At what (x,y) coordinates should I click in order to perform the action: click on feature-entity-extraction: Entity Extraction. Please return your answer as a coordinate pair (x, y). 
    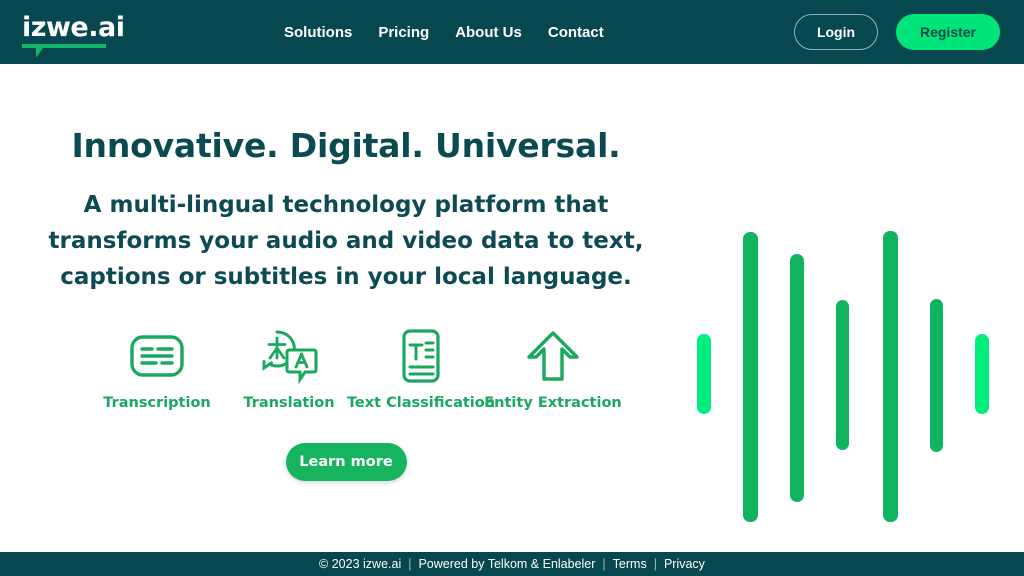
    Looking at the image, I should click on (553, 369).